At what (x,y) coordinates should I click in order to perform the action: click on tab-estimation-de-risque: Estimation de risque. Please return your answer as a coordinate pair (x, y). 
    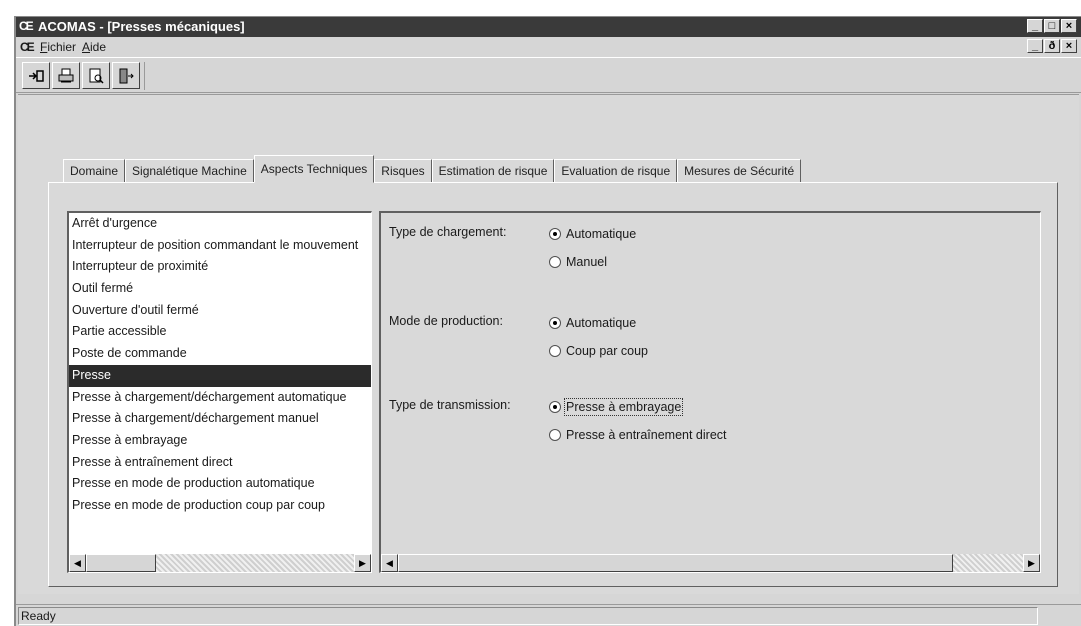
    Looking at the image, I should click on (493, 171).